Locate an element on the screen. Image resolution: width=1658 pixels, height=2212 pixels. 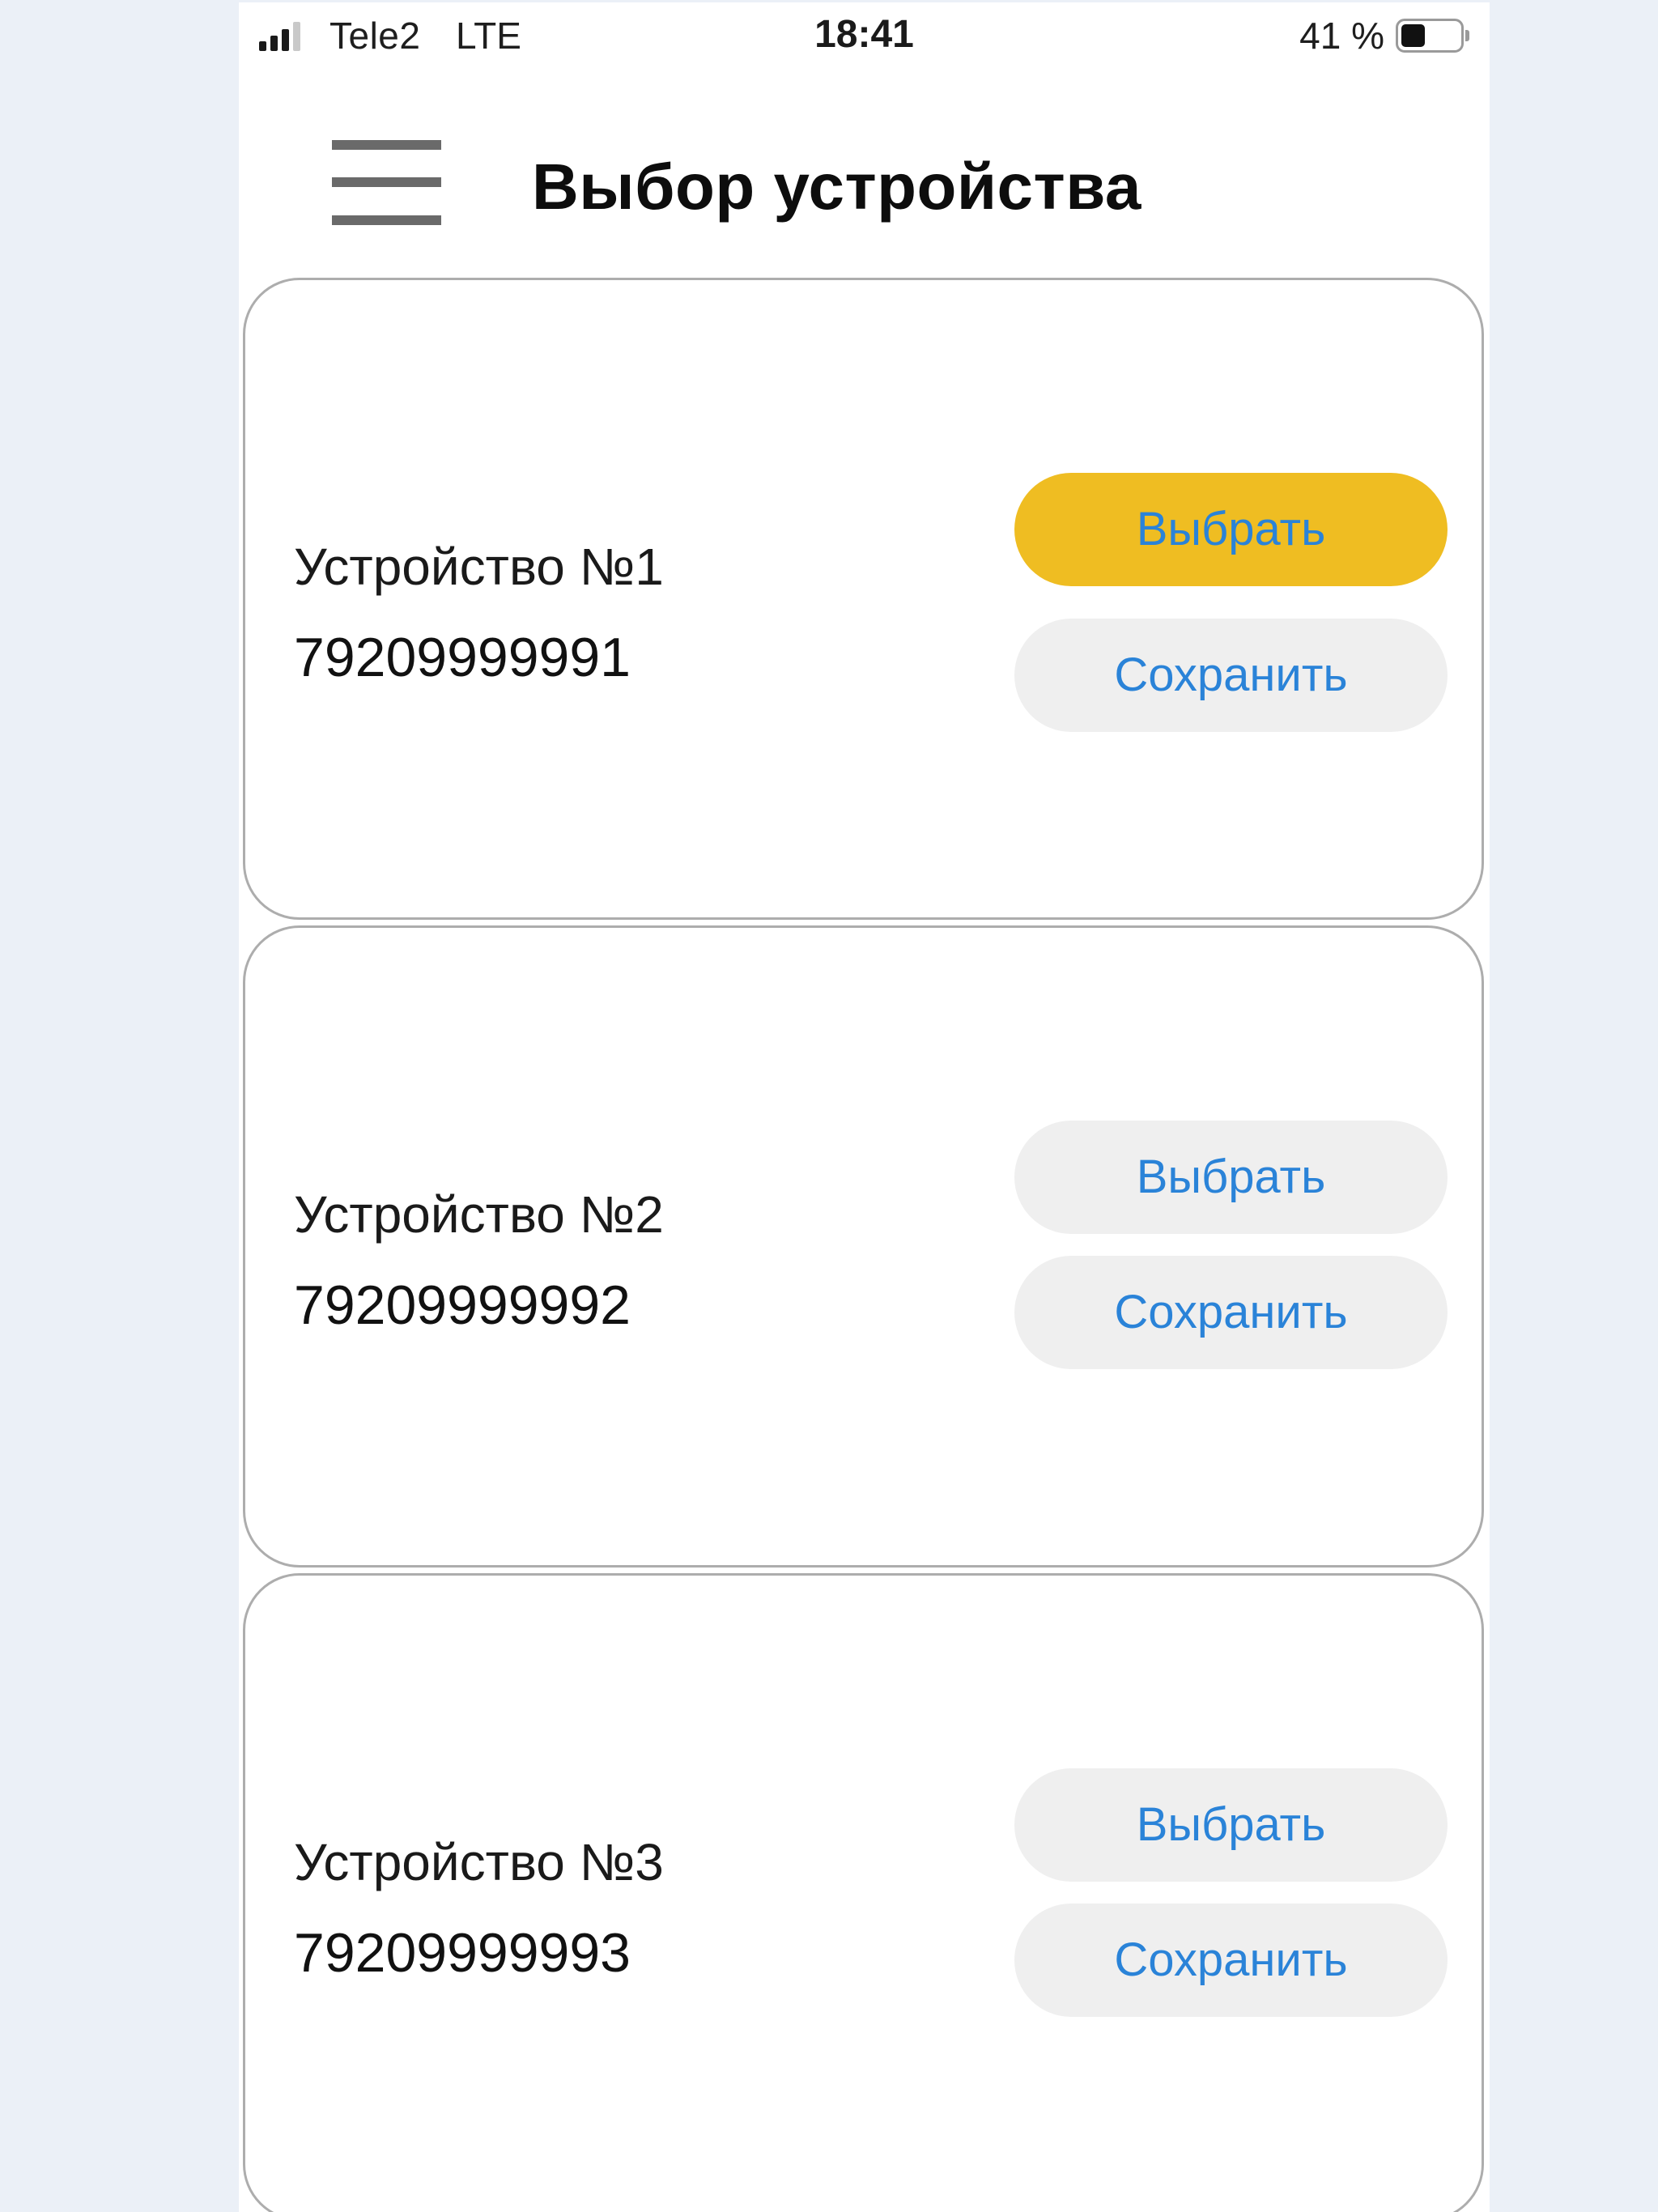
device-number: 79209999992 is located at coordinates (462, 1305).